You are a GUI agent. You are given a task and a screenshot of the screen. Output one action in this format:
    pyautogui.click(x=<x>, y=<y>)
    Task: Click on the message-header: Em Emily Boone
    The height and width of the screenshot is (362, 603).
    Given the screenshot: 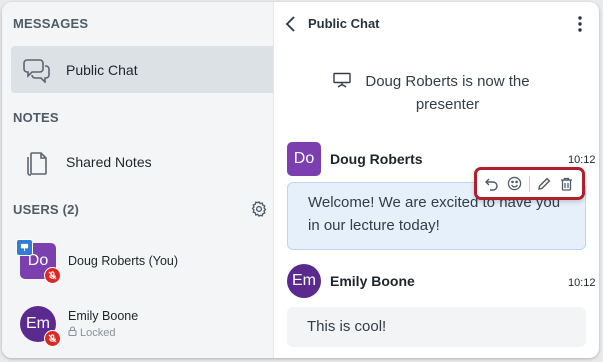 What is the action you would take?
    pyautogui.click(x=351, y=281)
    